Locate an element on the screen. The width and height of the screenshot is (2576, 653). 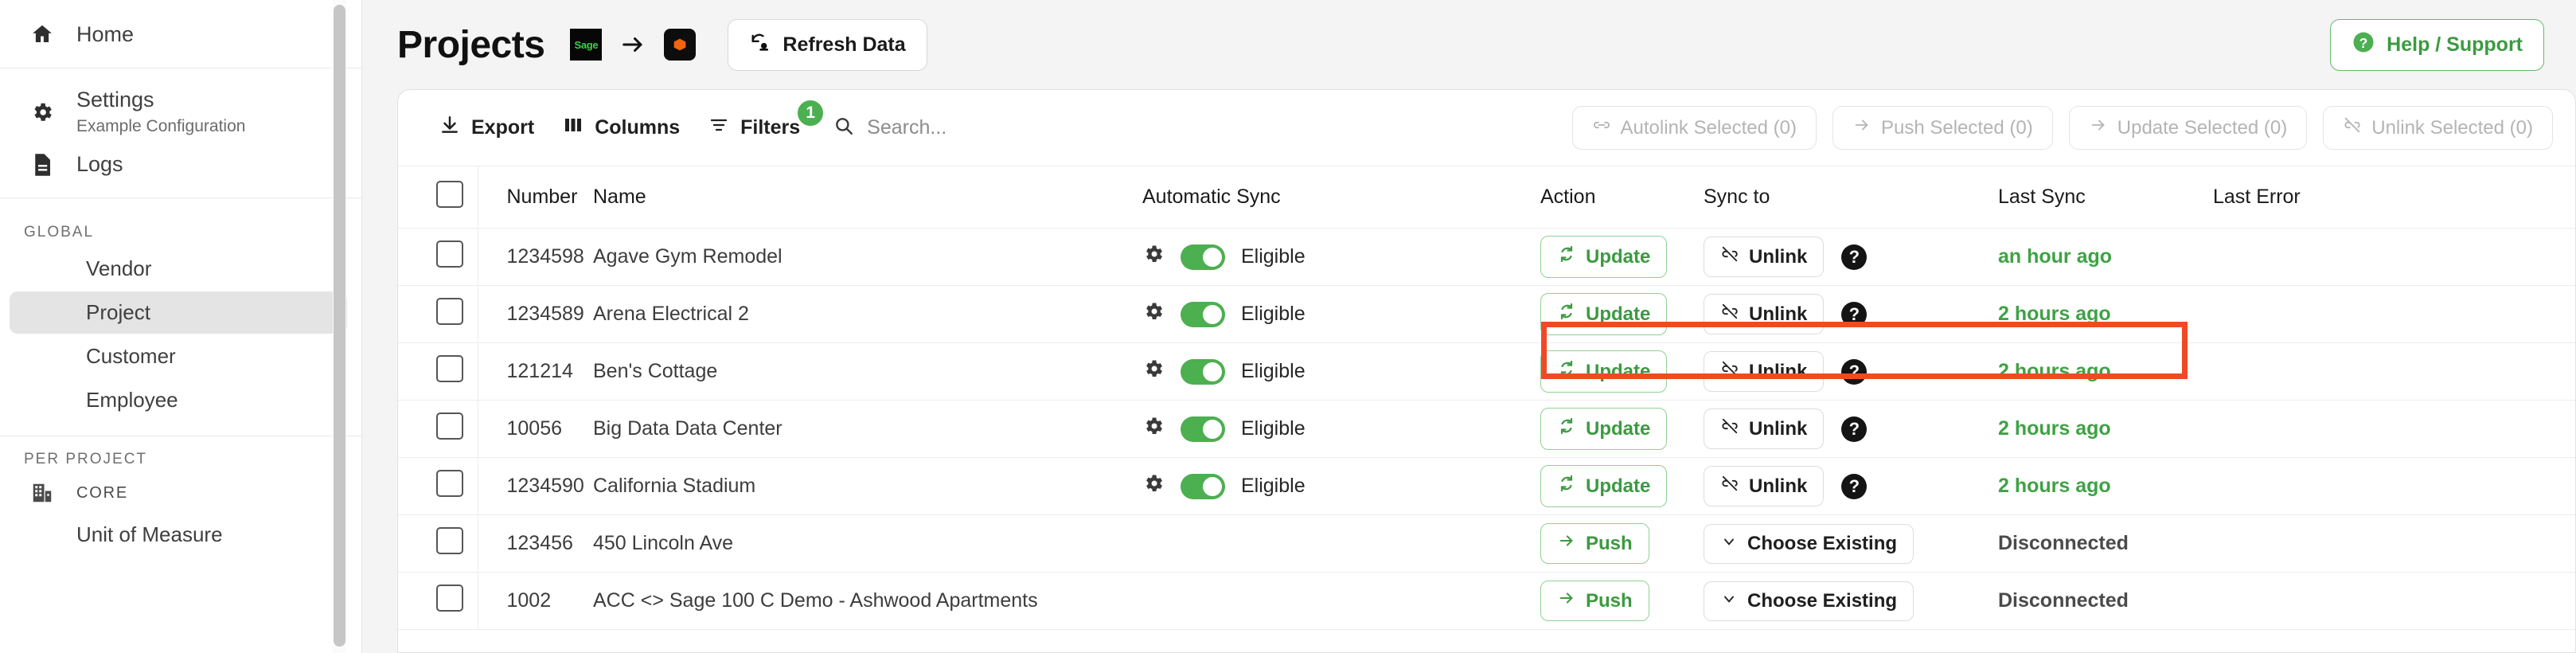
sync-to-label: Unlink is located at coordinates (1778, 486).